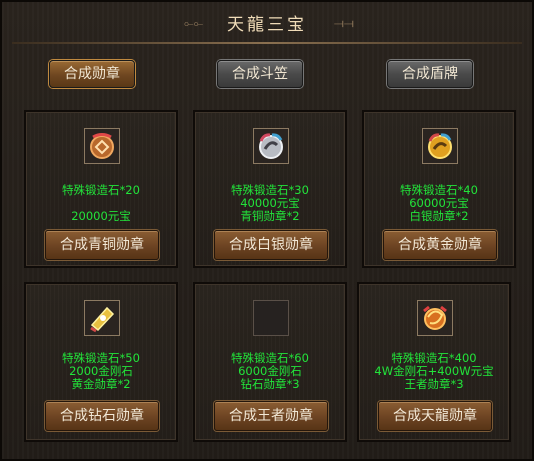  What do you see at coordinates (267, 43) in the screenshot?
I see `title-divider` at bounding box center [267, 43].